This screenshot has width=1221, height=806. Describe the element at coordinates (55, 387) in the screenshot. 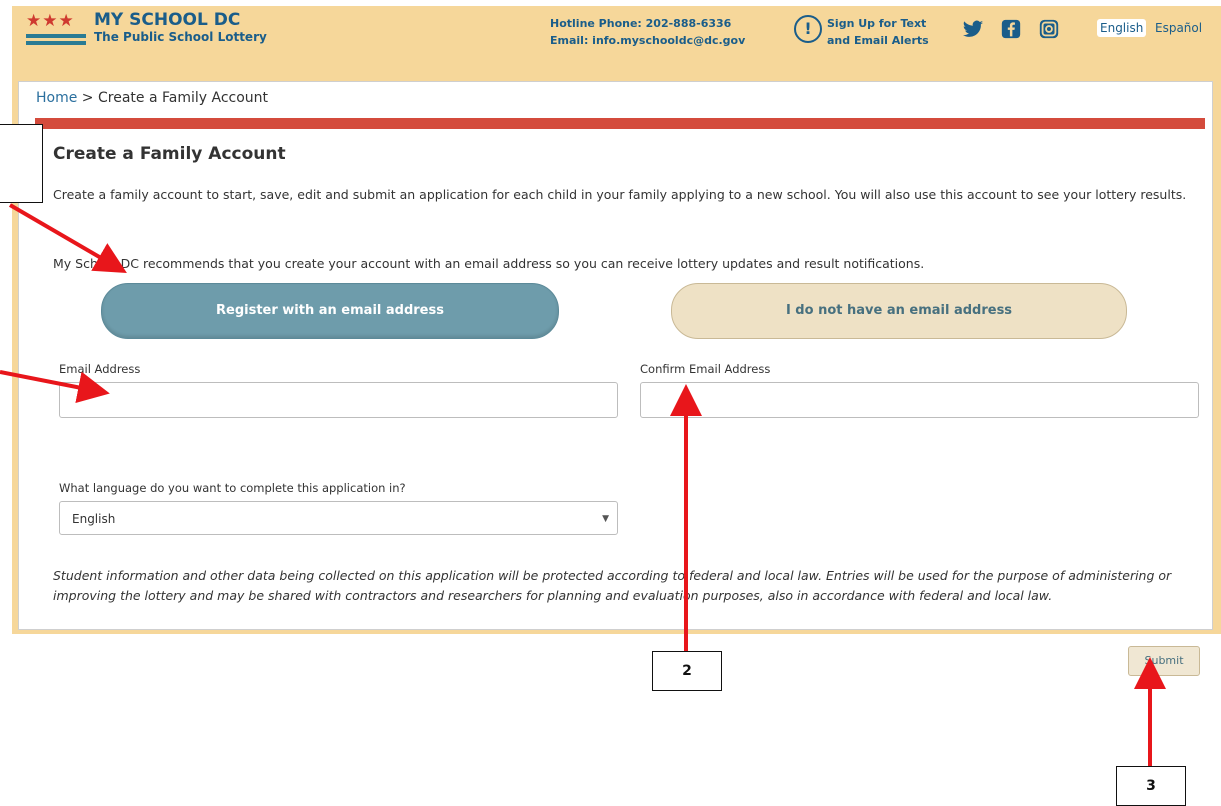

I see `arrow-to-email-field` at that location.